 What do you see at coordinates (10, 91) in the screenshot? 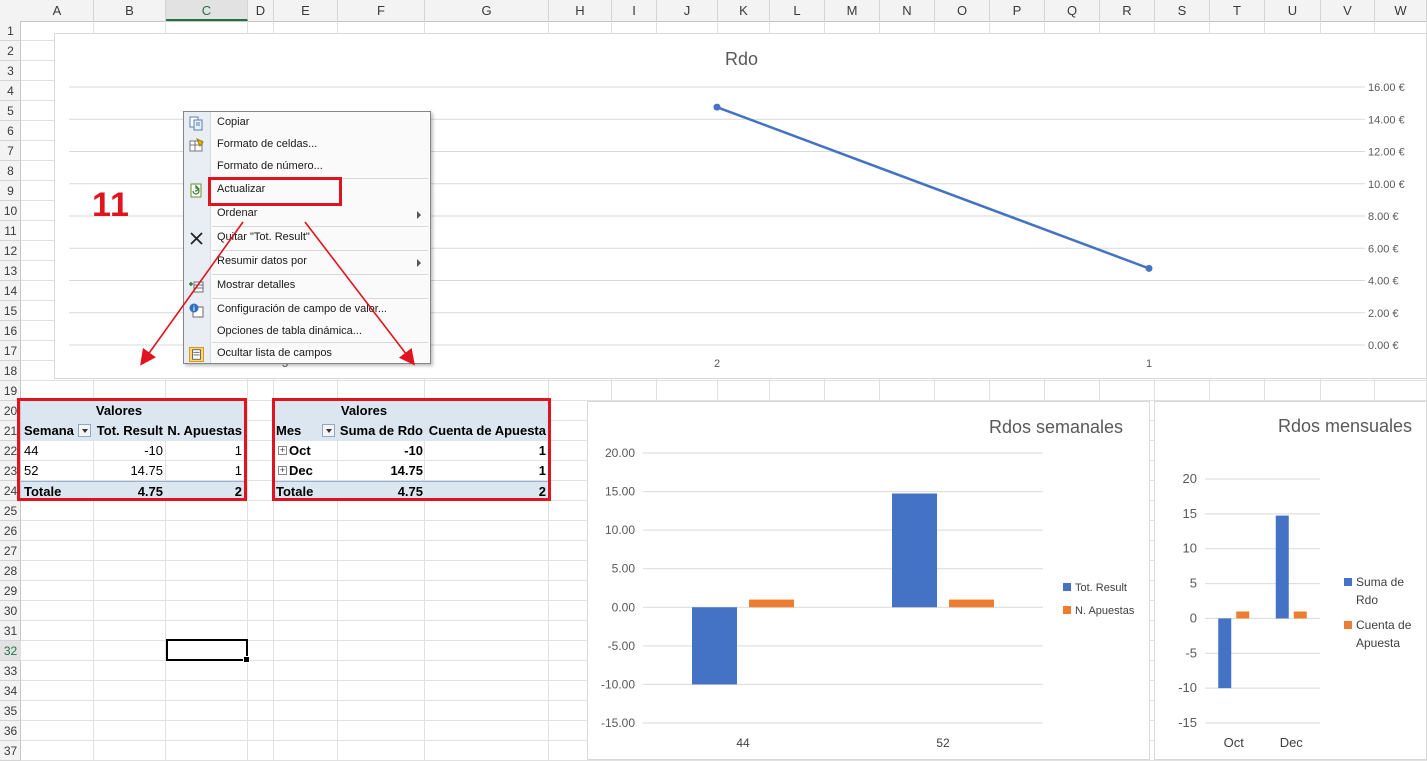
I see `row-header: 4` at bounding box center [10, 91].